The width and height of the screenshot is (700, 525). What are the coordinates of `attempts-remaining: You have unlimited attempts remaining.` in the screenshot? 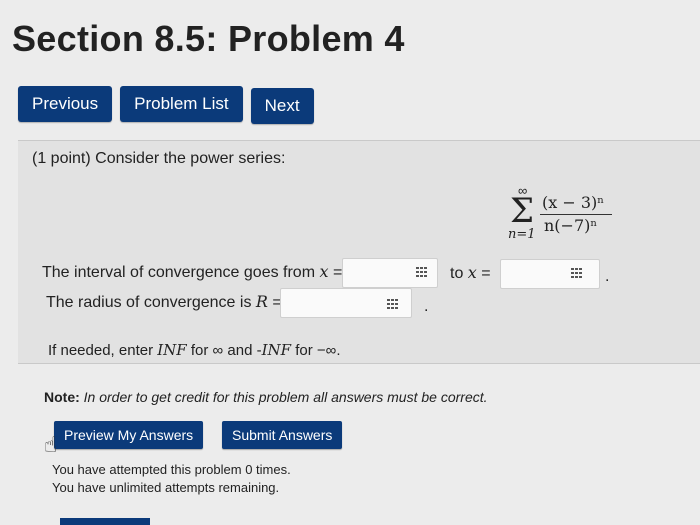 It's located at (166, 487).